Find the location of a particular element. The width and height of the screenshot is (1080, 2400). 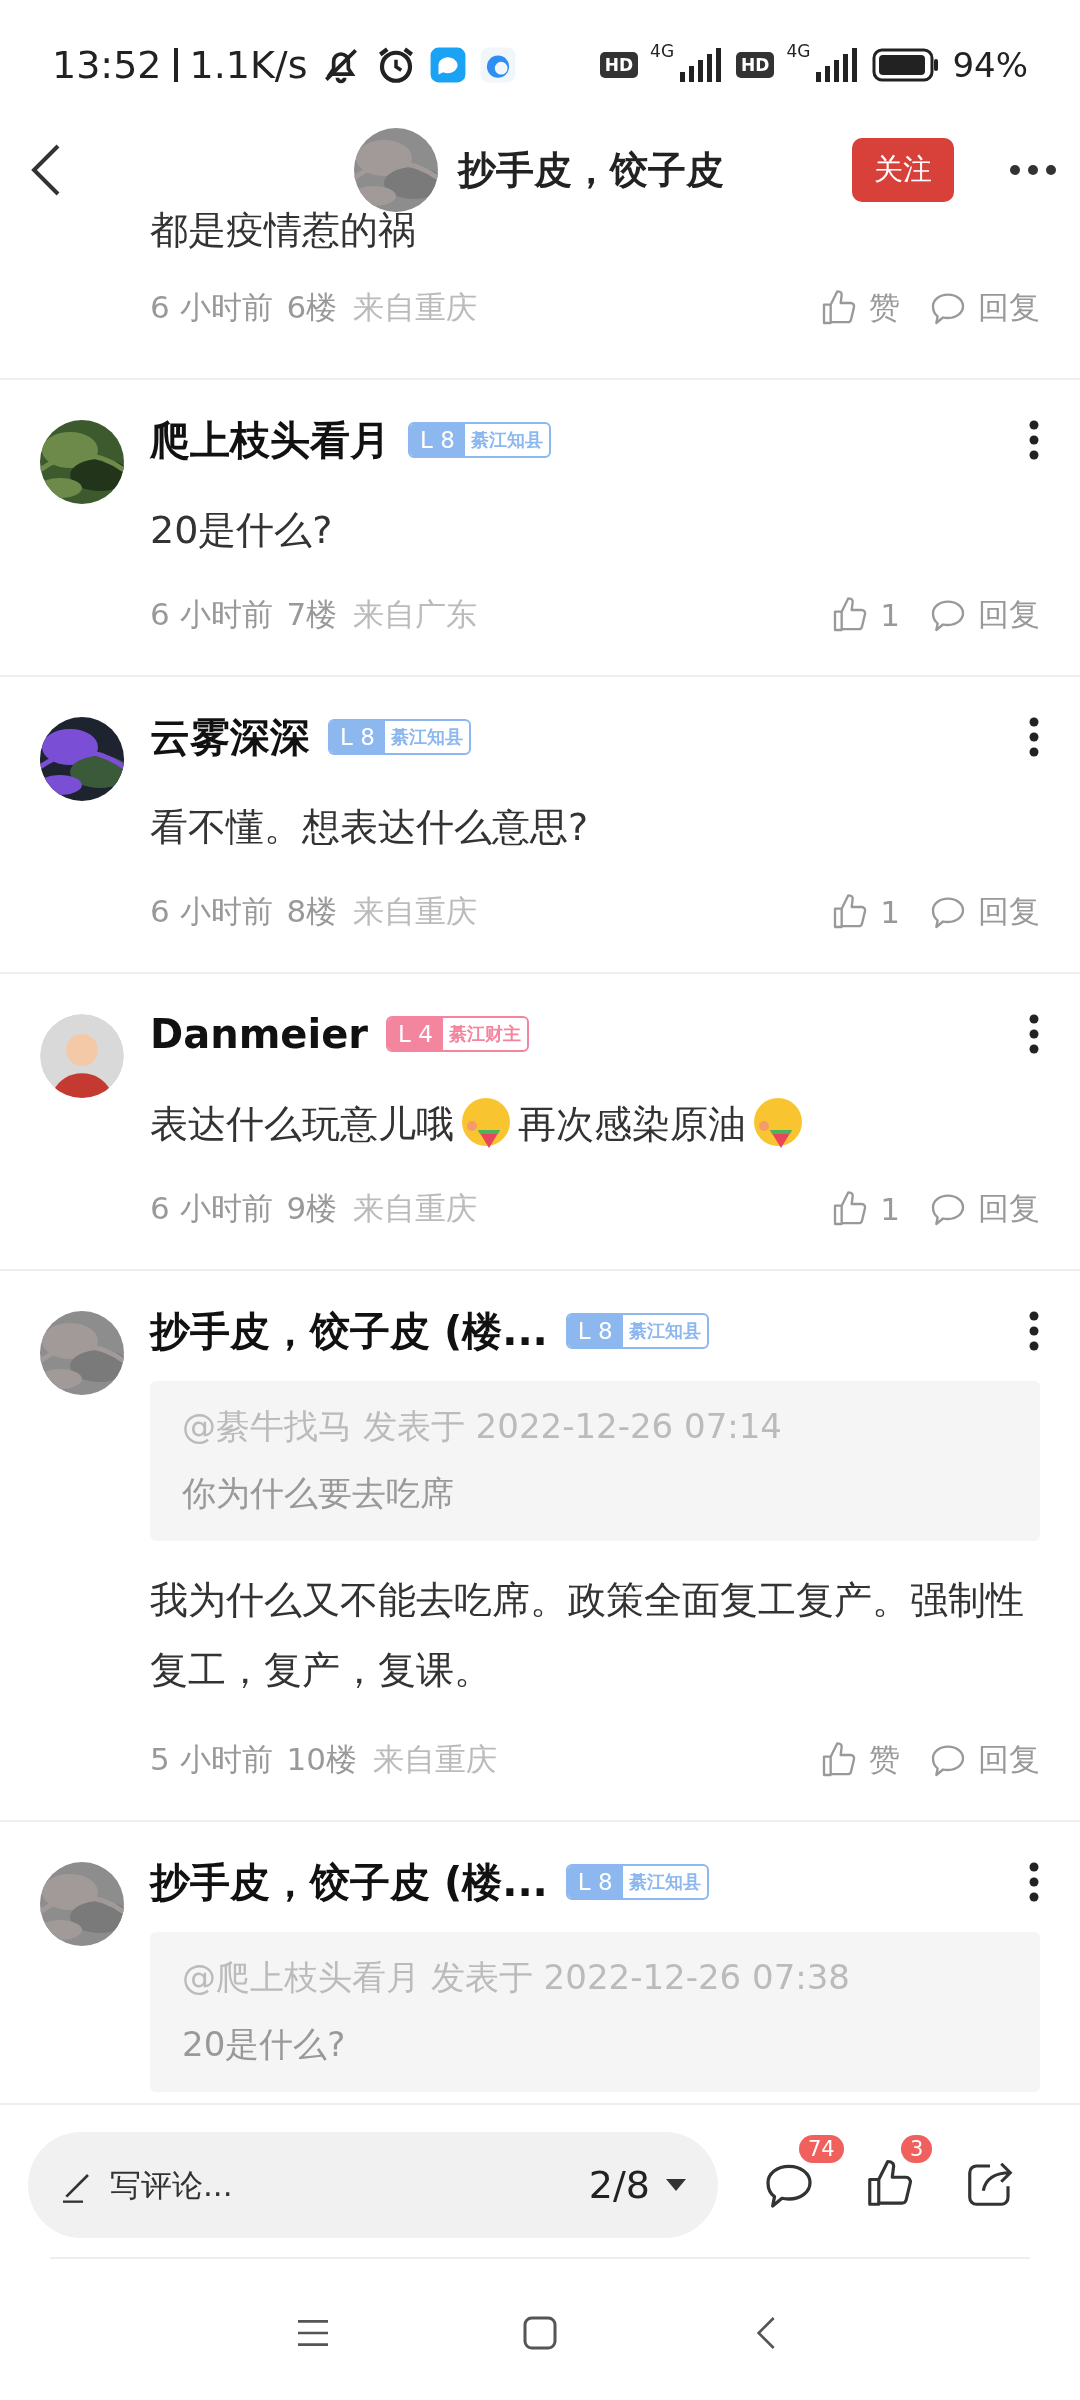

quote-text: 20是什么? is located at coordinates (264, 2044).